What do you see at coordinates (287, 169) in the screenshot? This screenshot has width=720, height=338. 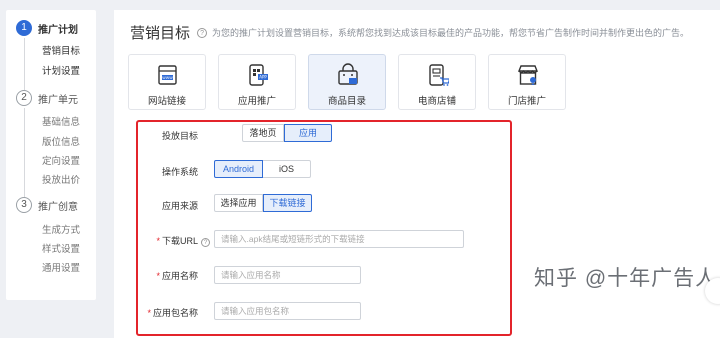 I see `os-option-ios: iOS` at bounding box center [287, 169].